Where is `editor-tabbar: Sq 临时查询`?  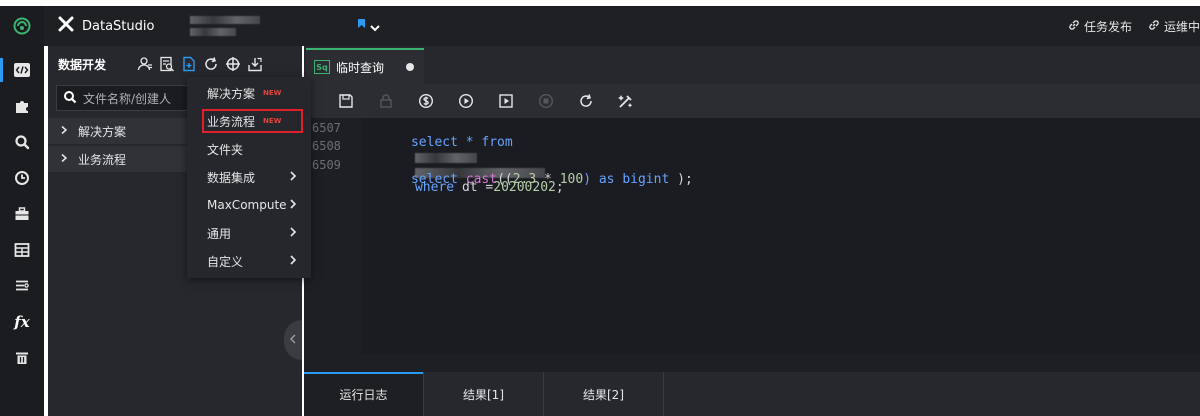
editor-tabbar: Sq 临时查询 is located at coordinates (752, 65).